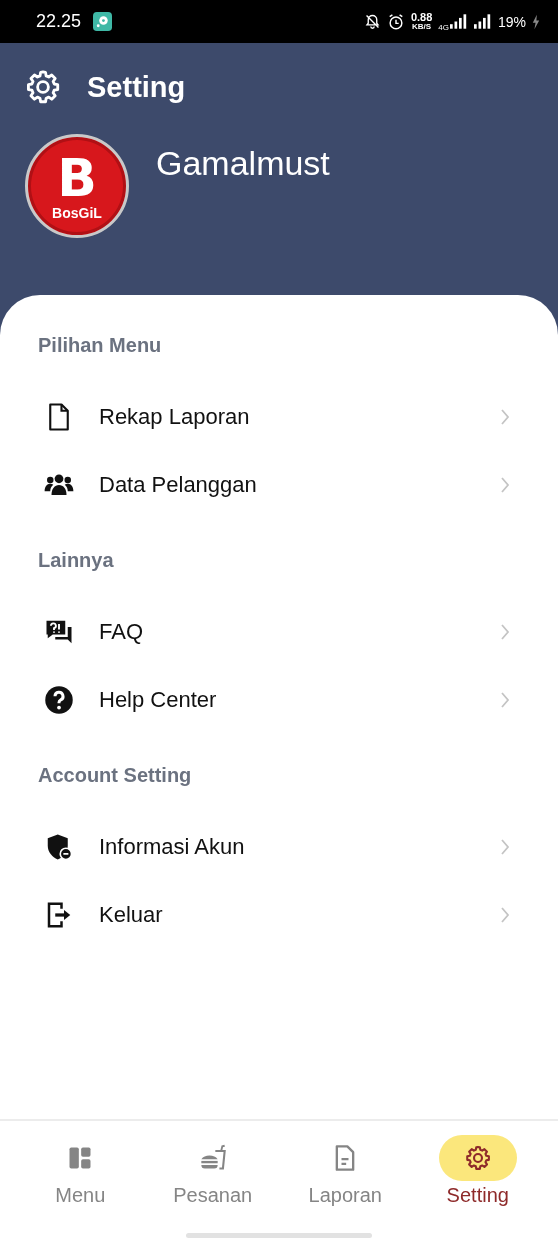 The width and height of the screenshot is (558, 1239). I want to click on menu-item-label: Data Pelanggan, so click(178, 485).